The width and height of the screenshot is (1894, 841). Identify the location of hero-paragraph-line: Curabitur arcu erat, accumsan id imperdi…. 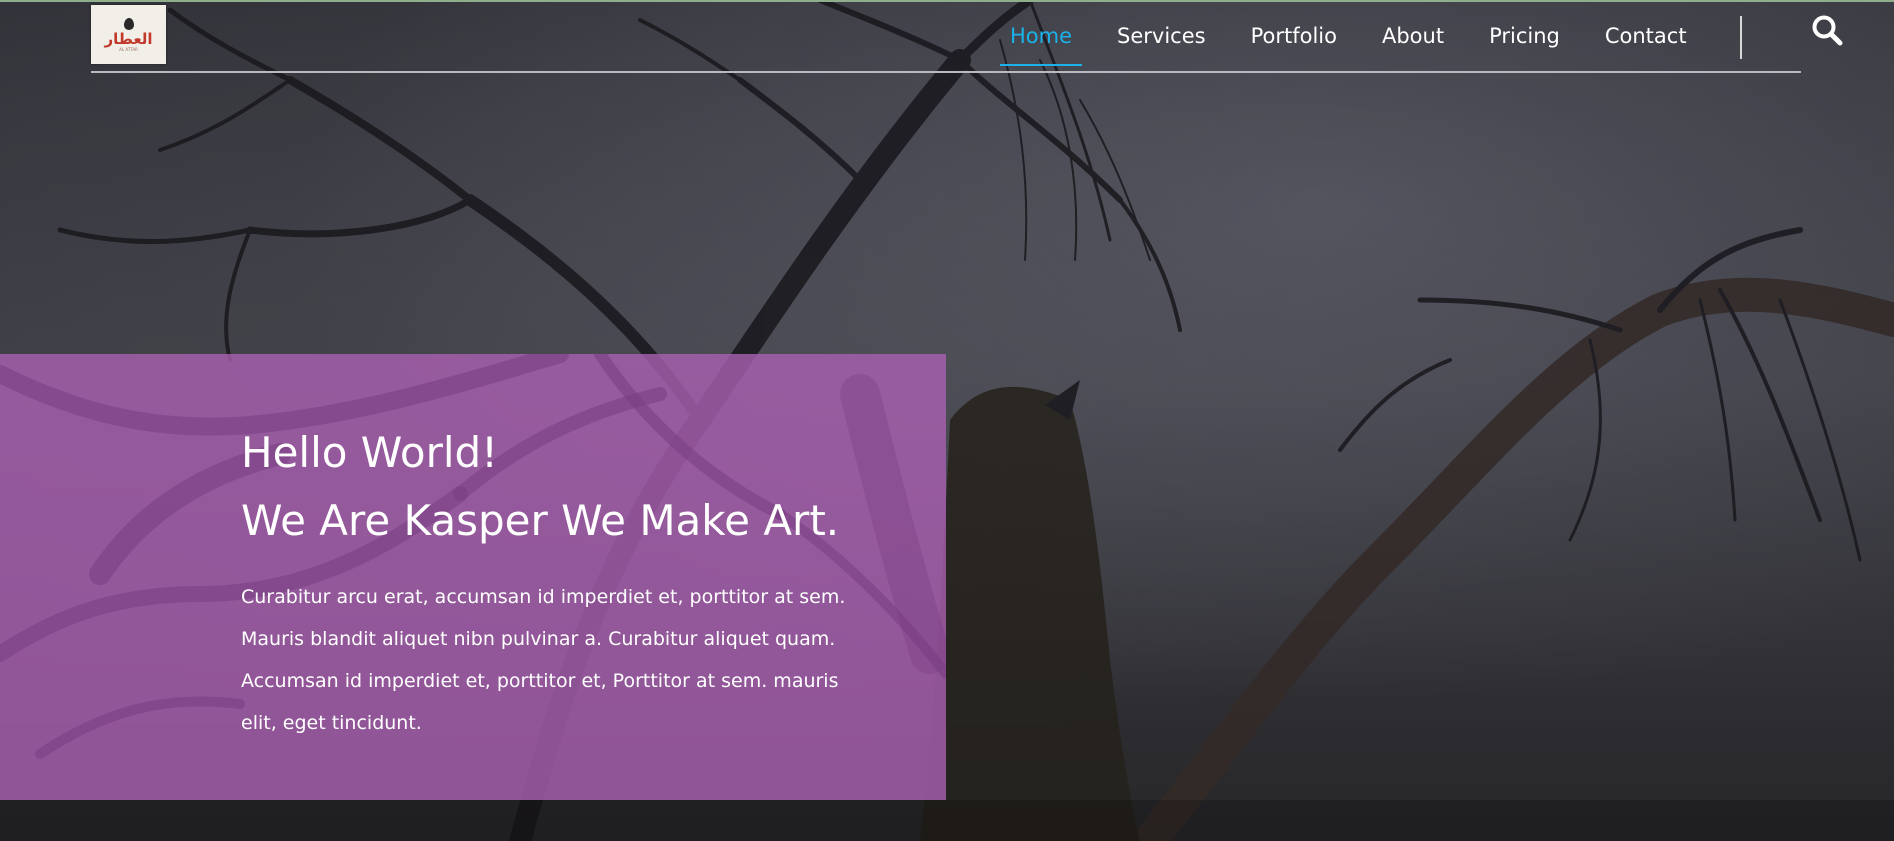
(543, 597).